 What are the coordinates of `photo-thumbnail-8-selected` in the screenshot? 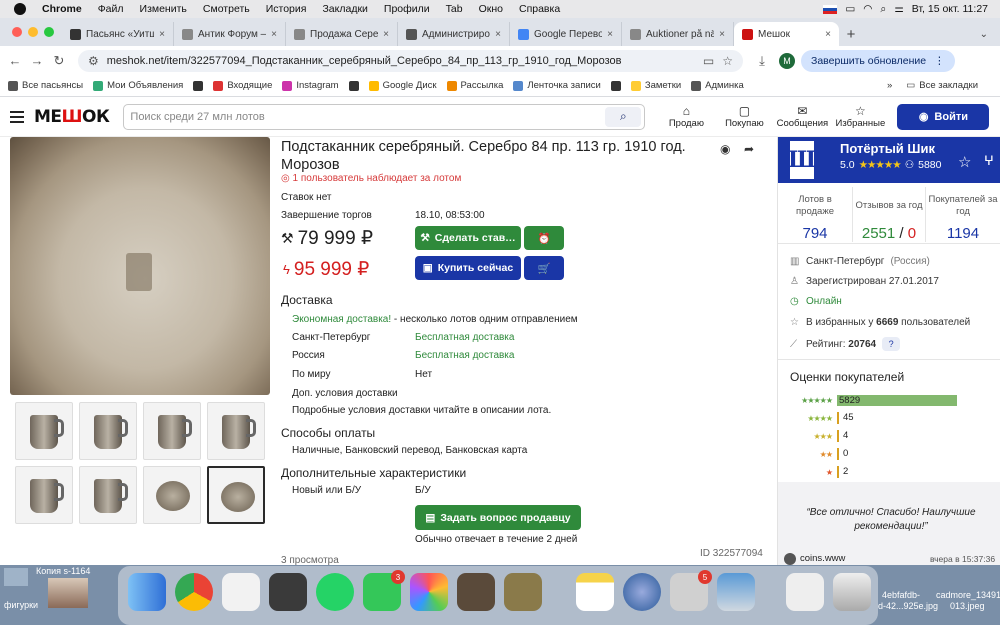 It's located at (236, 495).